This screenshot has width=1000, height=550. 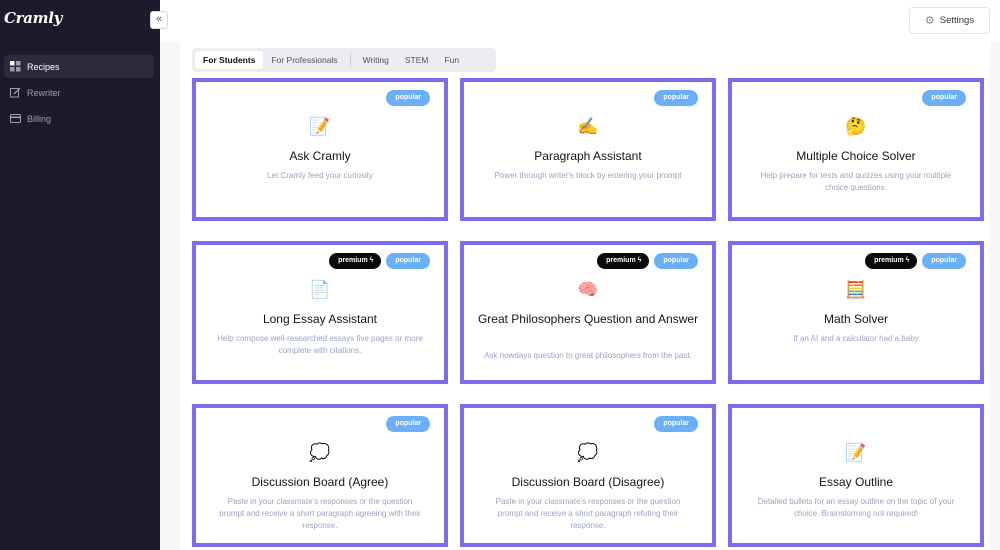 I want to click on recipe-title: Multiple Choice Solver, so click(x=856, y=156).